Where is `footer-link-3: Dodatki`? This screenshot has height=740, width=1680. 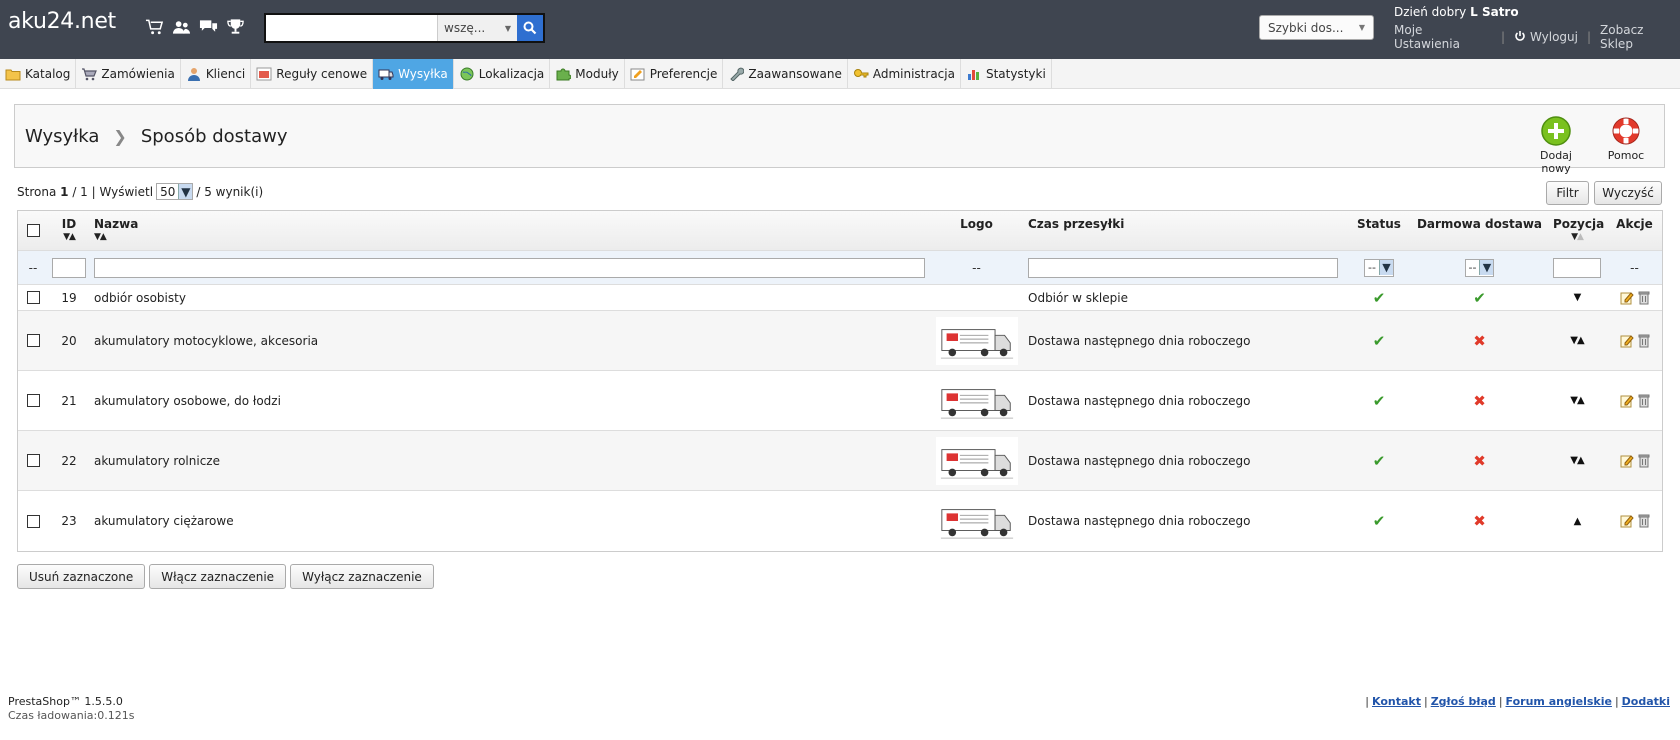 footer-link-3: Dodatki is located at coordinates (1646, 701).